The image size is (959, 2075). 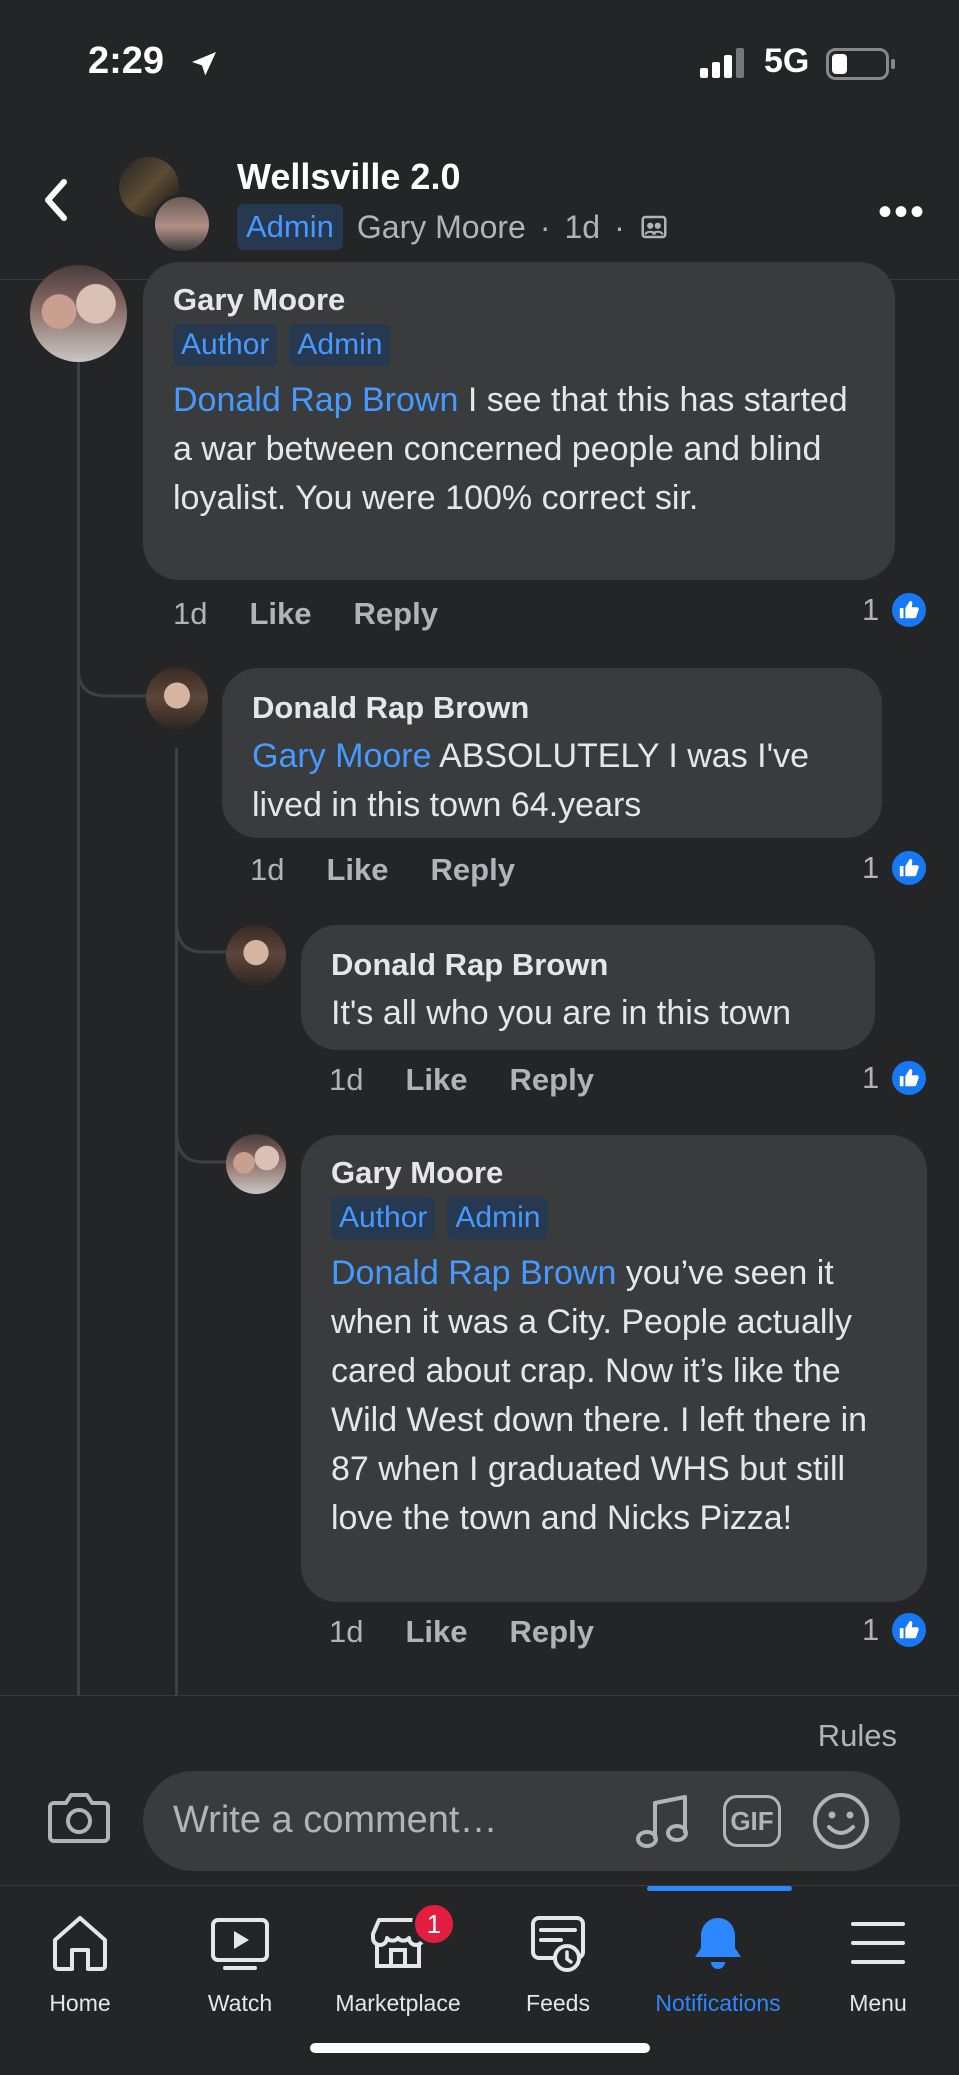 What do you see at coordinates (480, 2048) in the screenshot?
I see `home-indicator` at bounding box center [480, 2048].